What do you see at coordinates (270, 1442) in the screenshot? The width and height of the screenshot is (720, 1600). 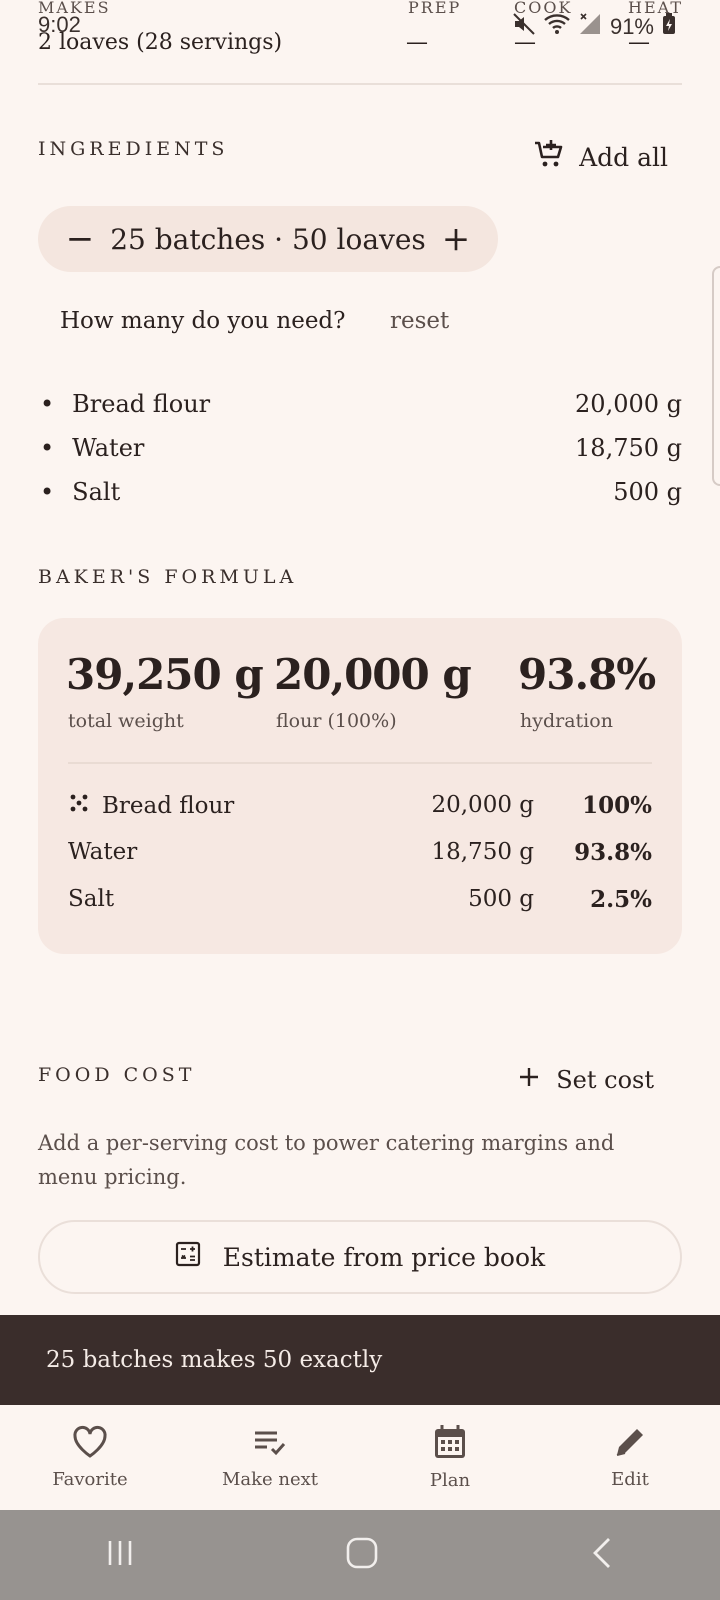 I see `checklist-icon` at bounding box center [270, 1442].